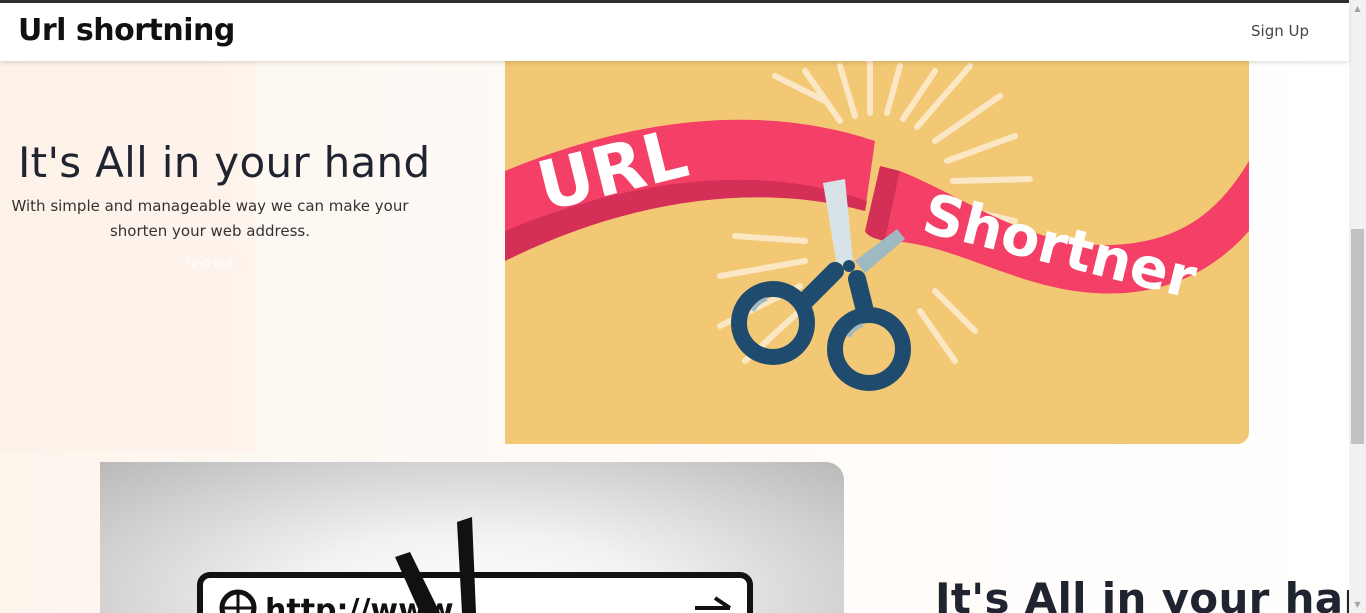 This screenshot has height=613, width=1366. Describe the element at coordinates (821, 326) in the screenshot. I see `scissors-handles` at that location.